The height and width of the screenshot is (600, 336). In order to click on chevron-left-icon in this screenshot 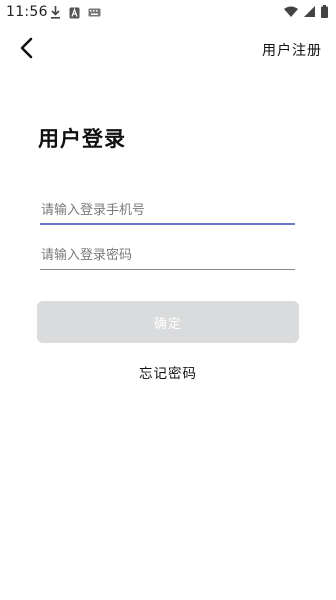, I will do `click(26, 48)`.